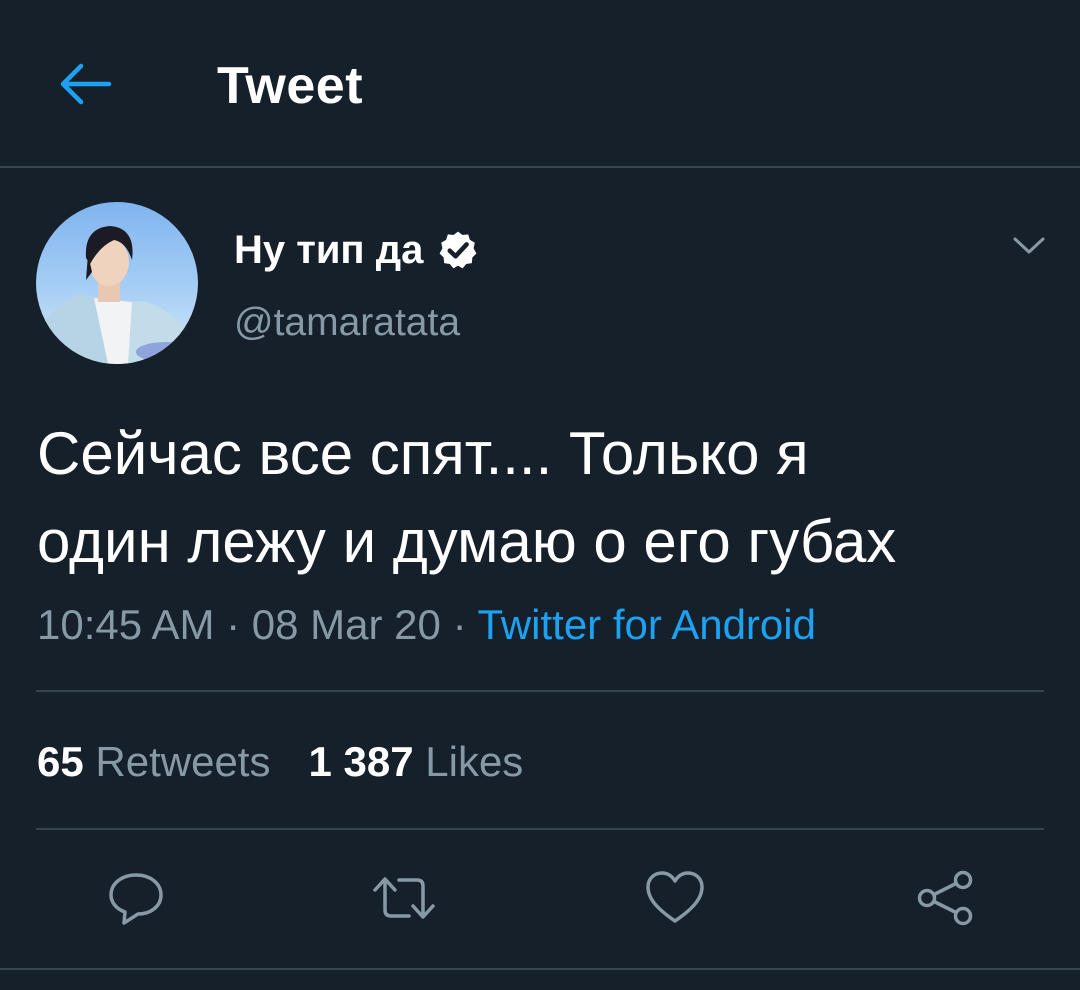 This screenshot has height=990, width=1080. What do you see at coordinates (458, 250) in the screenshot?
I see `verified-badge-icon` at bounding box center [458, 250].